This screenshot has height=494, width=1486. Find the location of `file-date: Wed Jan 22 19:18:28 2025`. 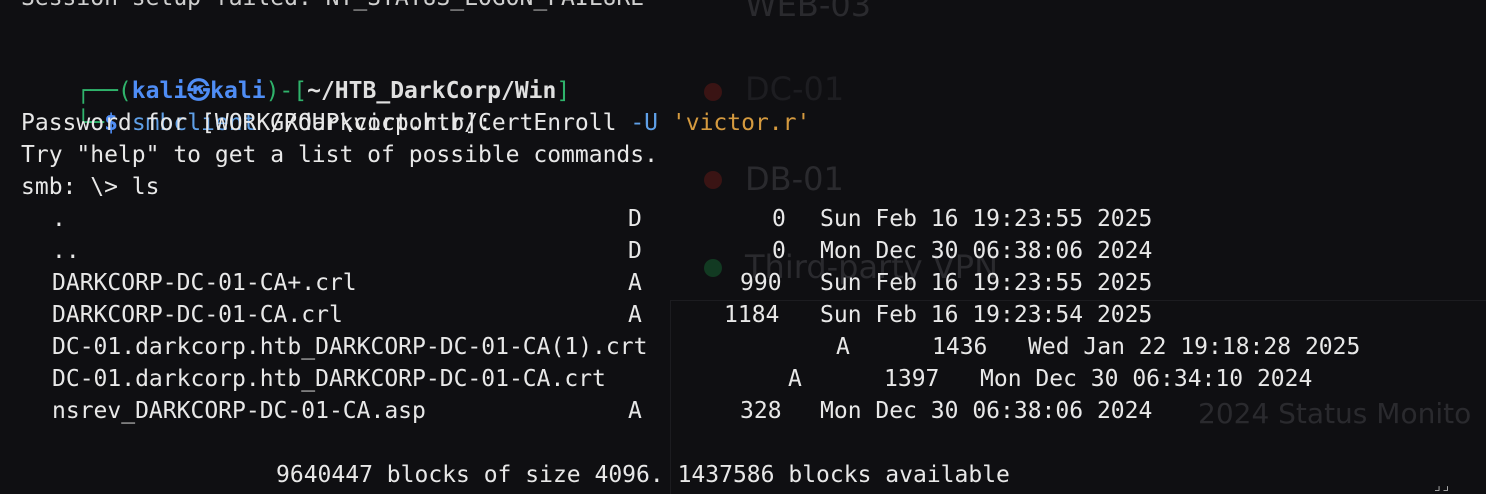

file-date: Wed Jan 22 19:18:28 2025 is located at coordinates (1194, 347).